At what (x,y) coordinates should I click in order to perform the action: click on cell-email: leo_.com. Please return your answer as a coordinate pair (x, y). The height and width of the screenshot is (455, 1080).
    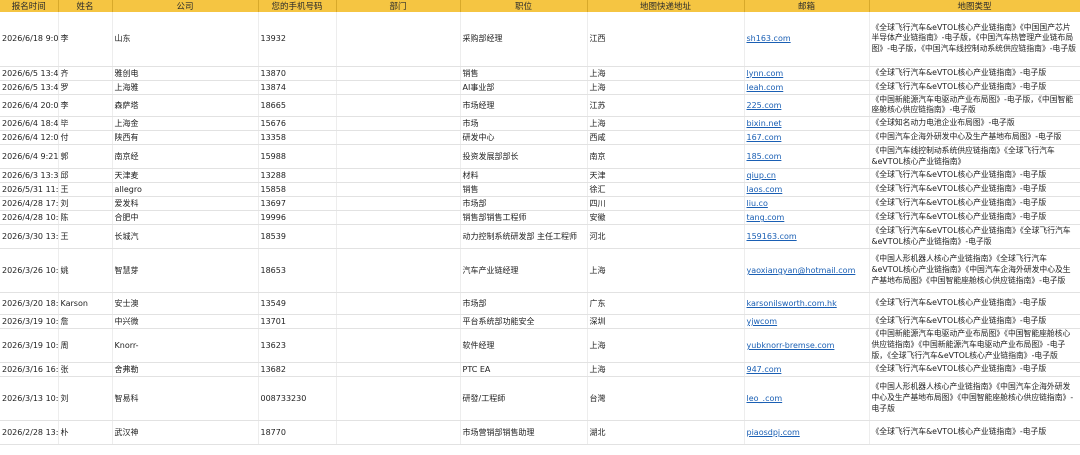
    Looking at the image, I should click on (807, 399).